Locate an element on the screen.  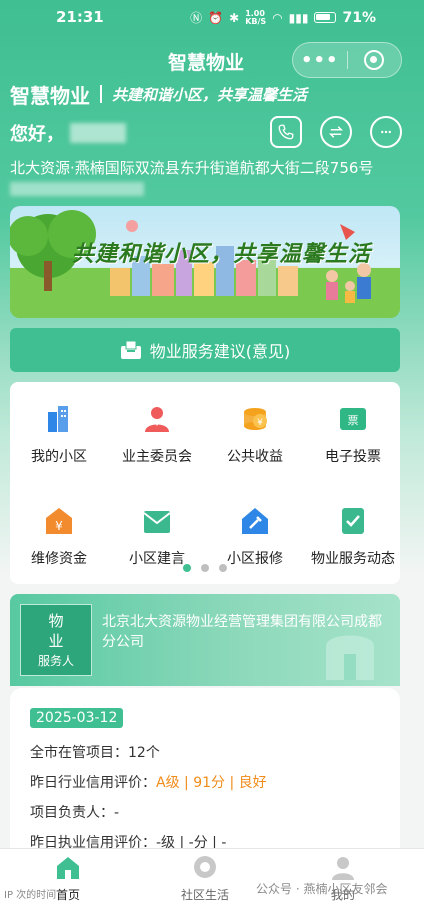
grid-item-7: 小区报修 is located at coordinates (255, 537).